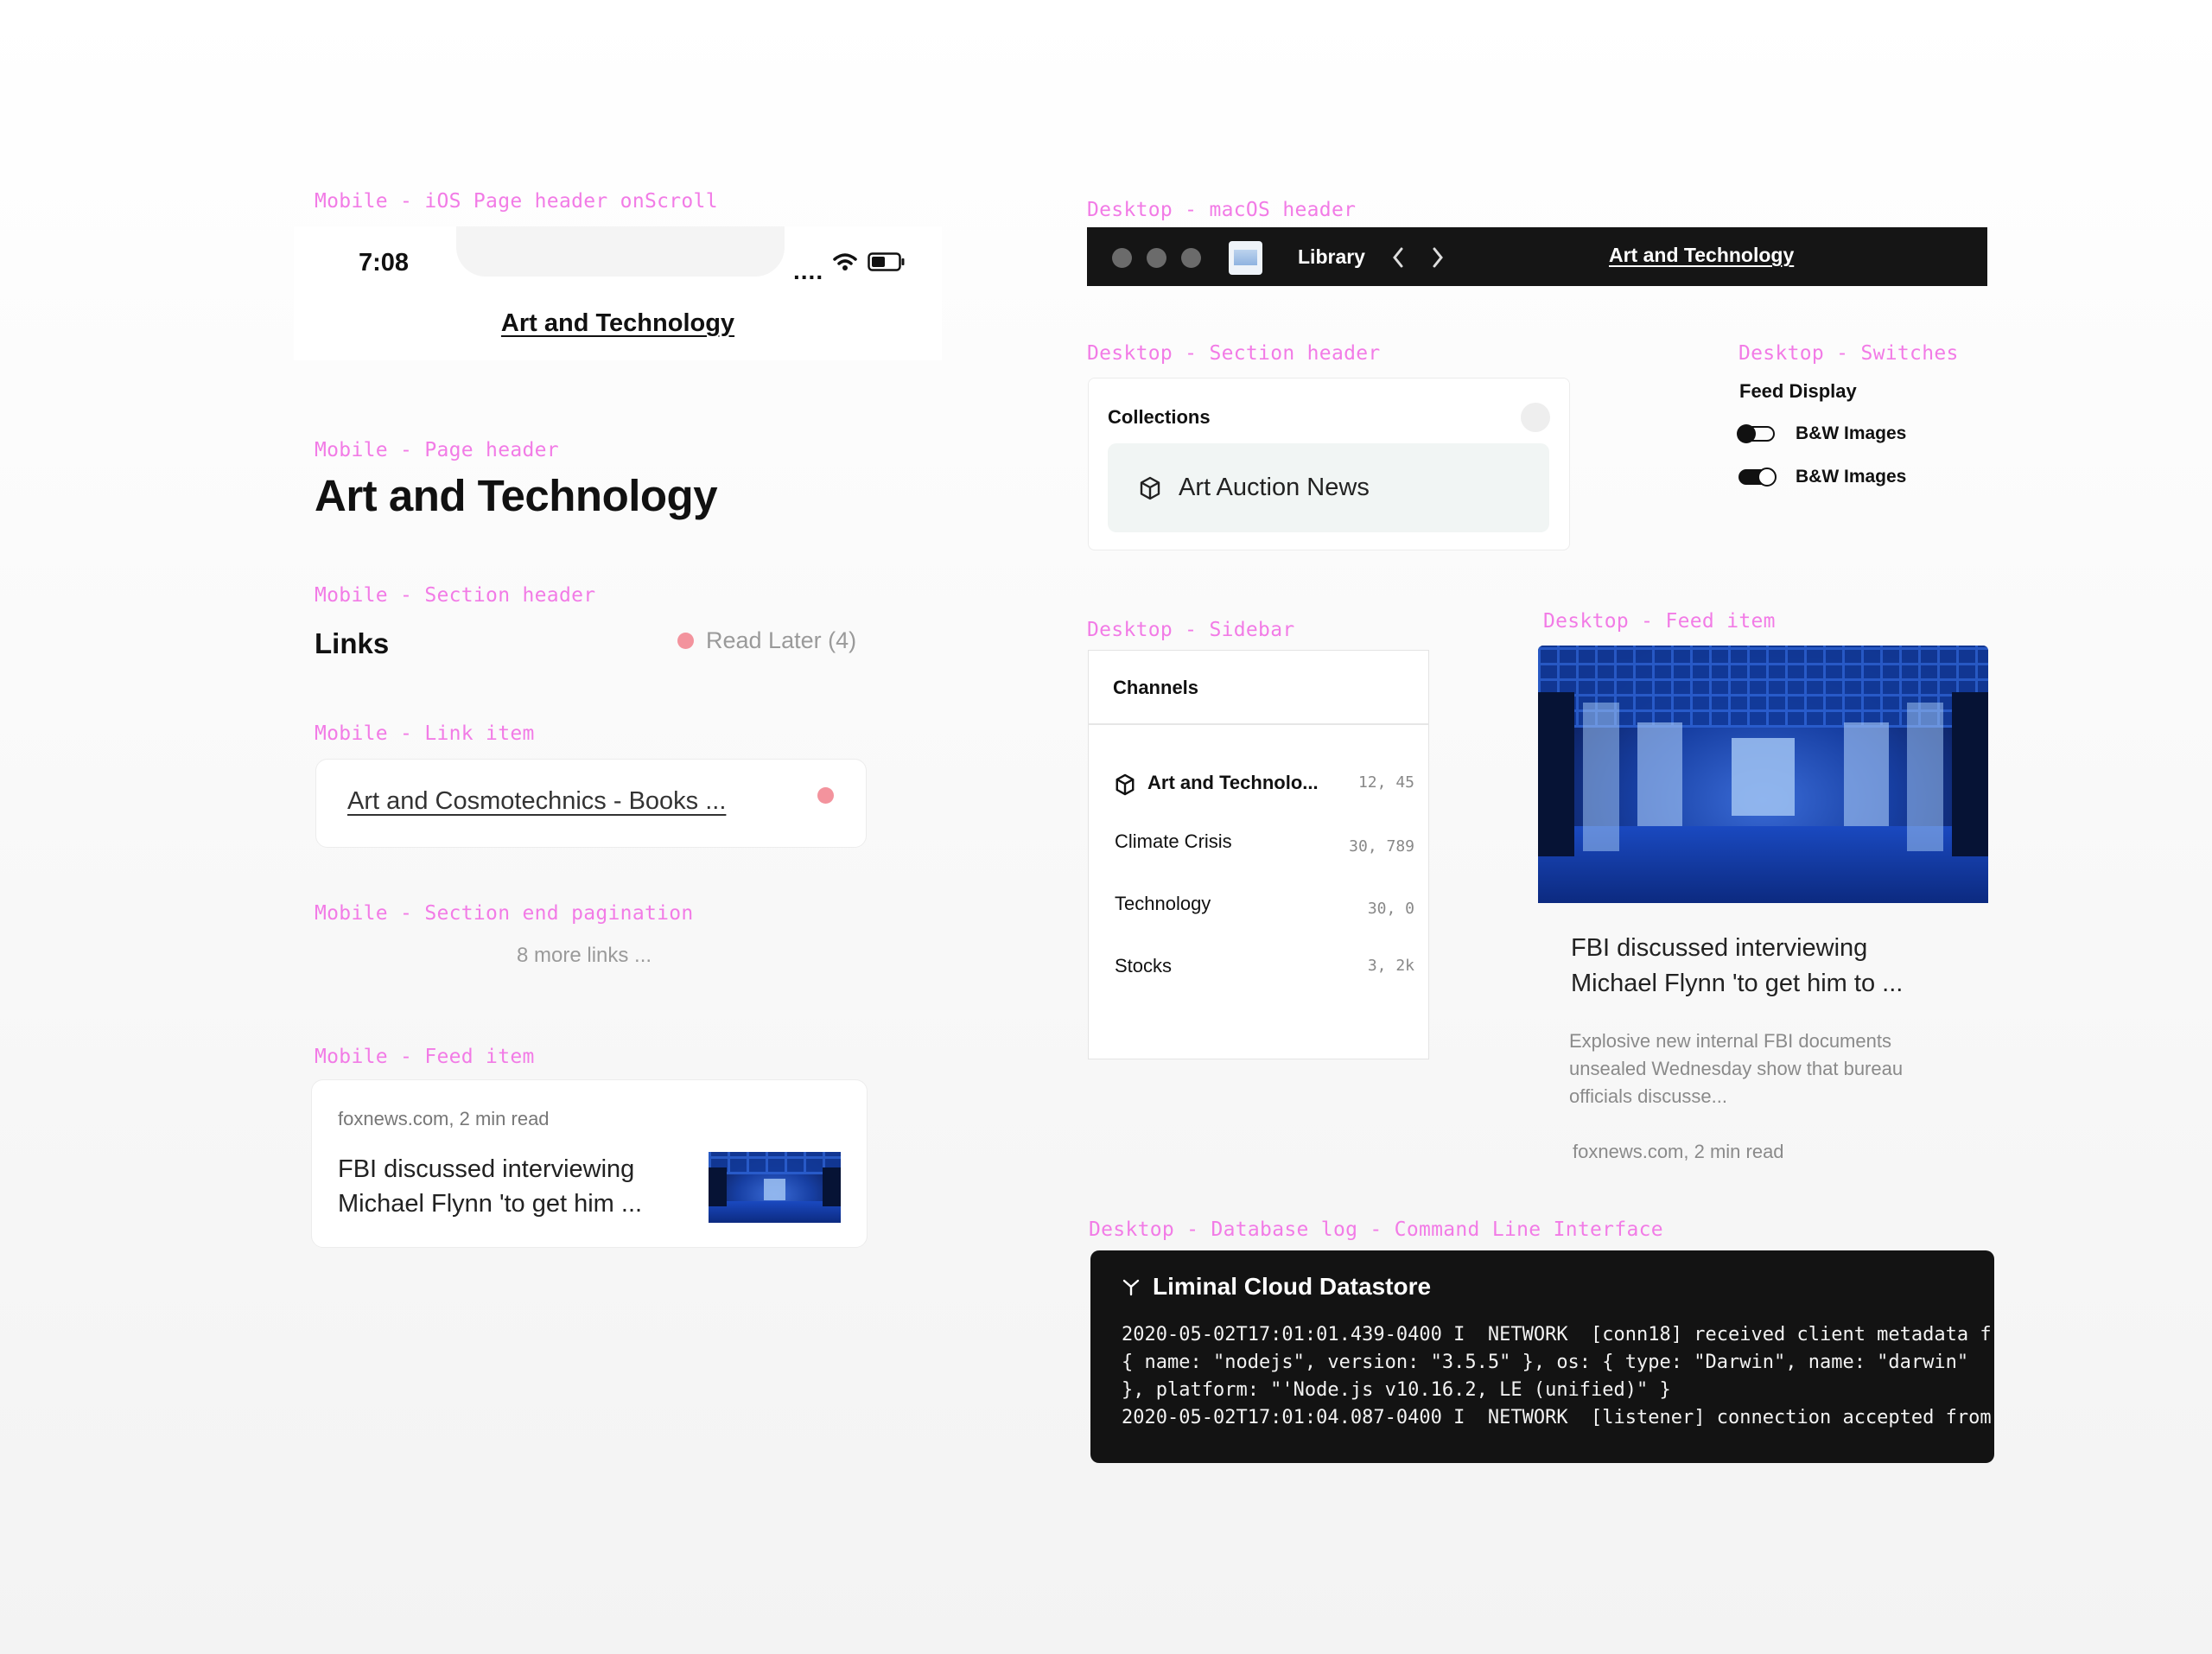  I want to click on terminal-header: Liminal Cloud Datastore, so click(1276, 1287).